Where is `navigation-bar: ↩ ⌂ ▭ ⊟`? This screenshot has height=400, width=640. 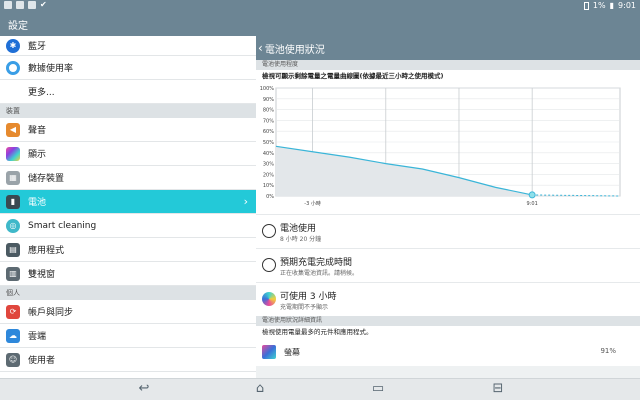
navigation-bar: ↩ ⌂ ▭ ⊟ is located at coordinates (320, 389).